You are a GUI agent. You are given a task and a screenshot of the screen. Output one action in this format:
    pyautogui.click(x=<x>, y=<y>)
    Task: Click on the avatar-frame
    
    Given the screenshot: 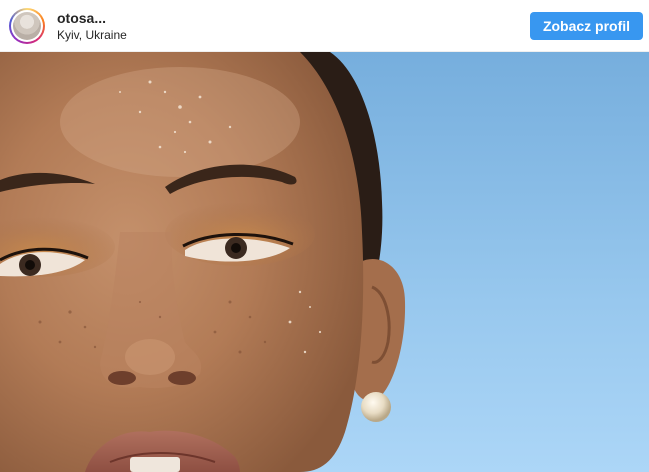 What is the action you would take?
    pyautogui.click(x=27, y=26)
    